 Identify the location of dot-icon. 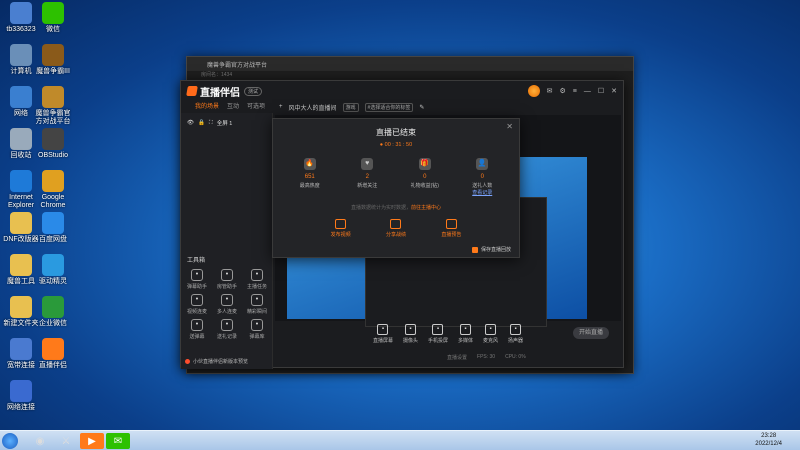
(187, 361).